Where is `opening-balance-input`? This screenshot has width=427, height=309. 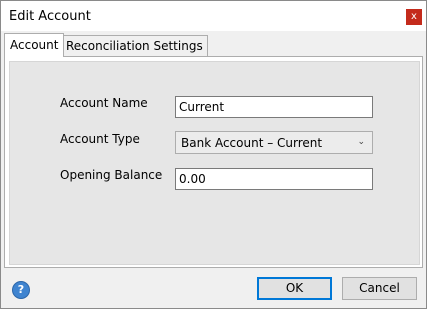
opening-balance-input is located at coordinates (274, 179).